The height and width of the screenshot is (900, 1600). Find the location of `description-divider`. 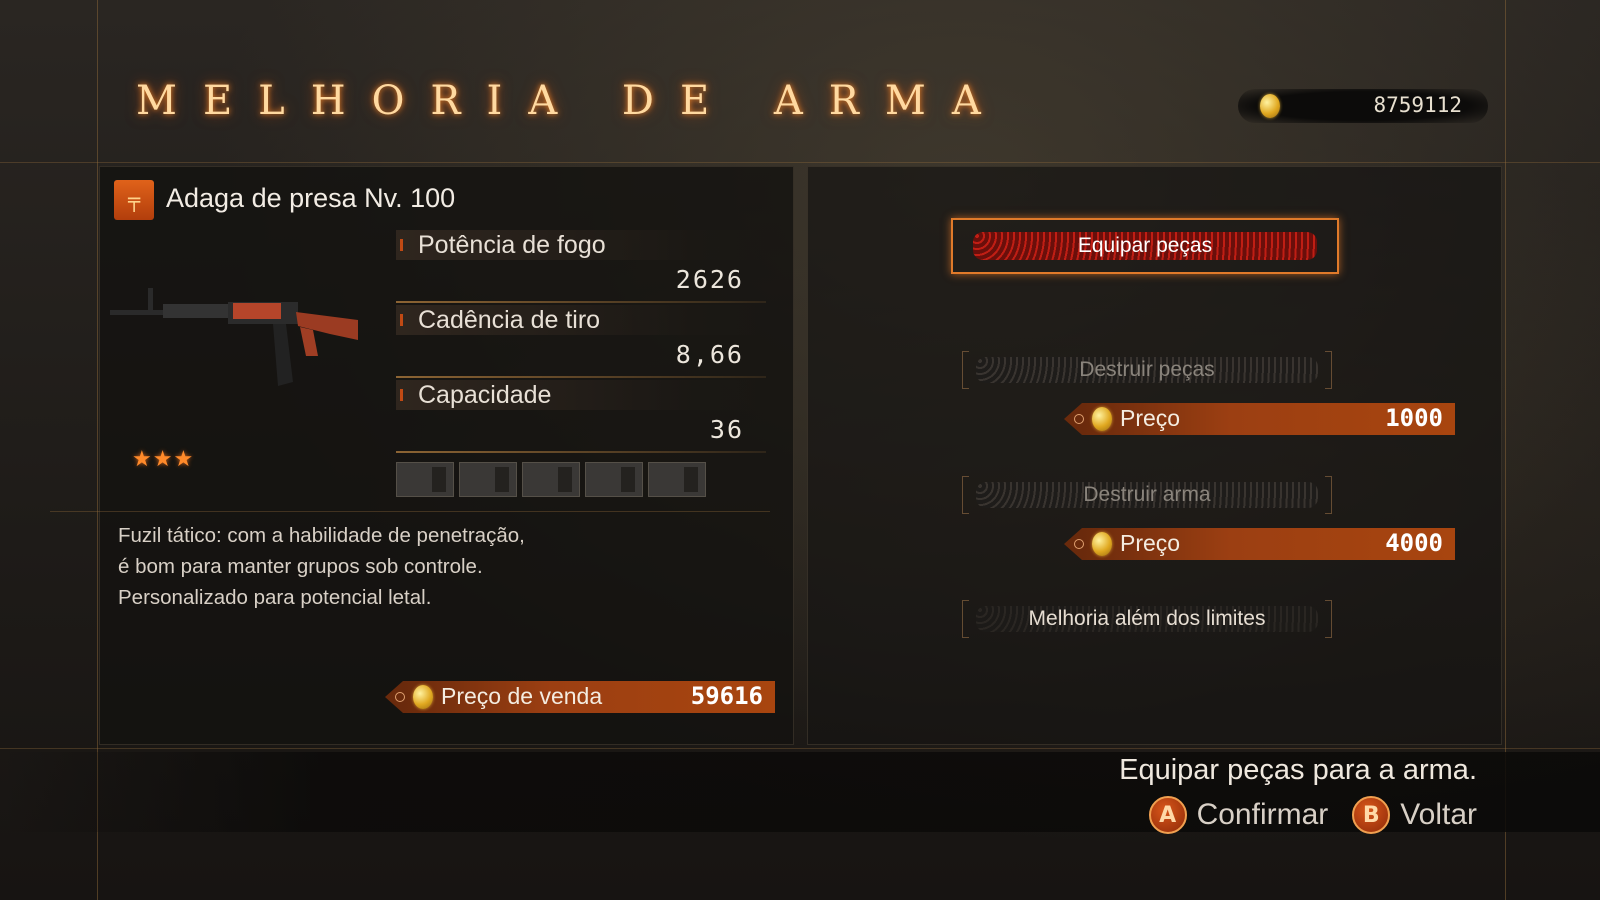

description-divider is located at coordinates (410, 511).